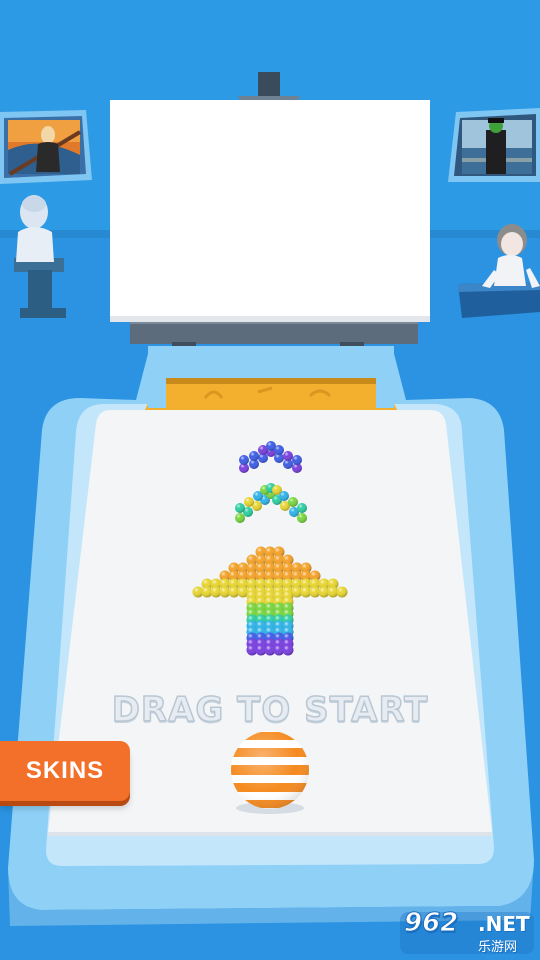 This screenshot has height=960, width=540. Describe the element at coordinates (270, 710) in the screenshot. I see `drag-to-start-prompt: DRAG TO START` at that location.